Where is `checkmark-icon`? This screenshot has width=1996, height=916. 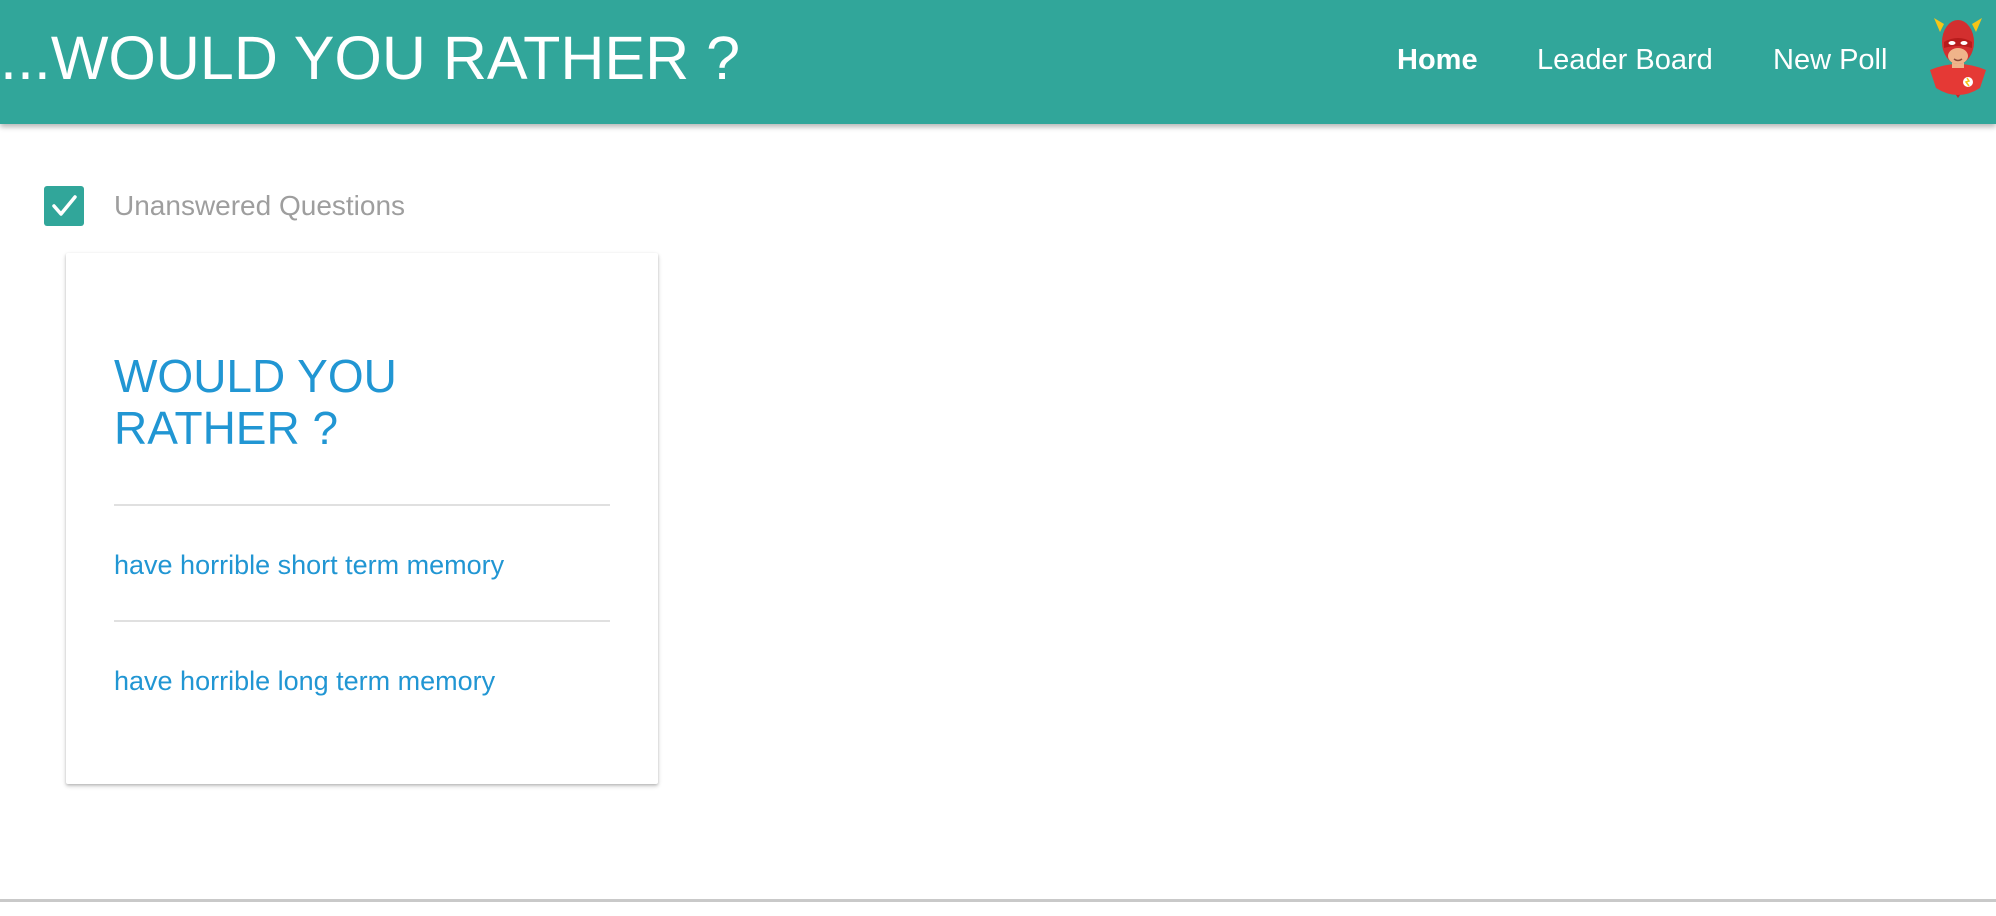 checkmark-icon is located at coordinates (64, 205).